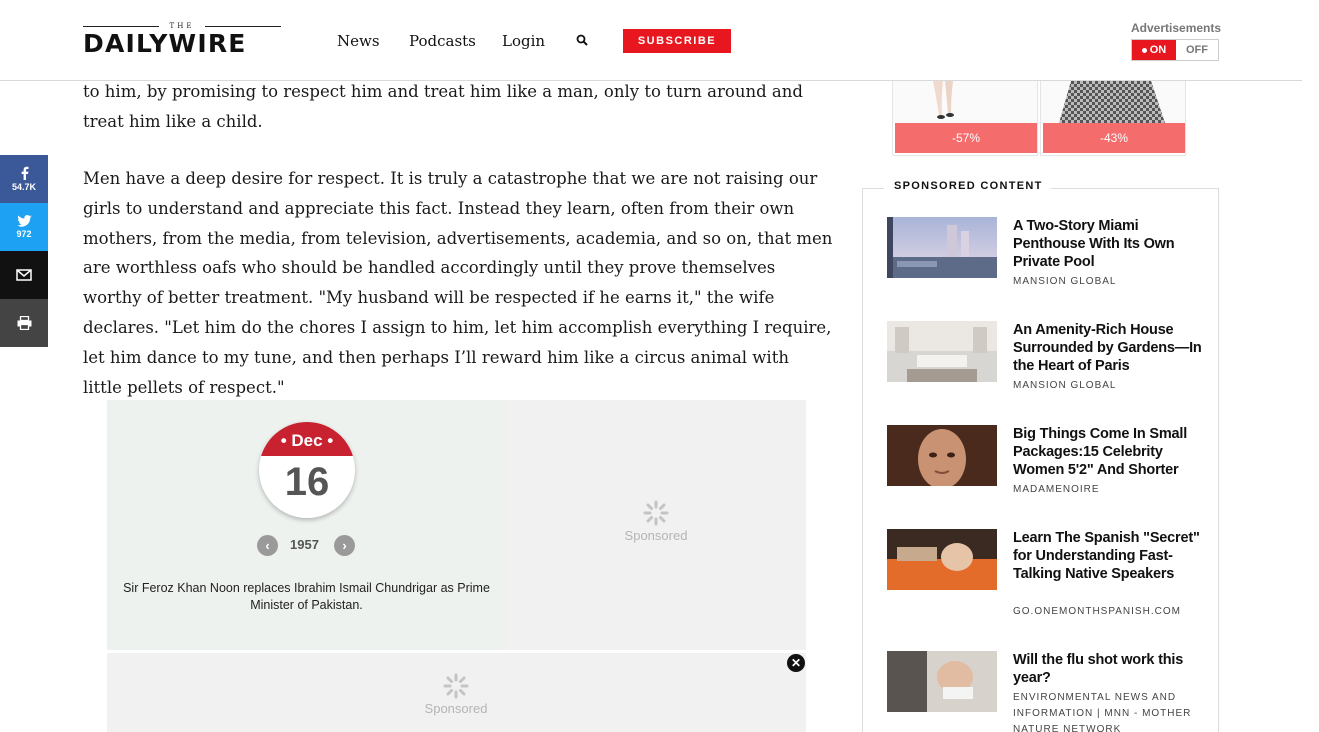 This screenshot has width=1319, height=732. What do you see at coordinates (1056, 489) in the screenshot?
I see `sponsored-source: MADAMENOIRE` at bounding box center [1056, 489].